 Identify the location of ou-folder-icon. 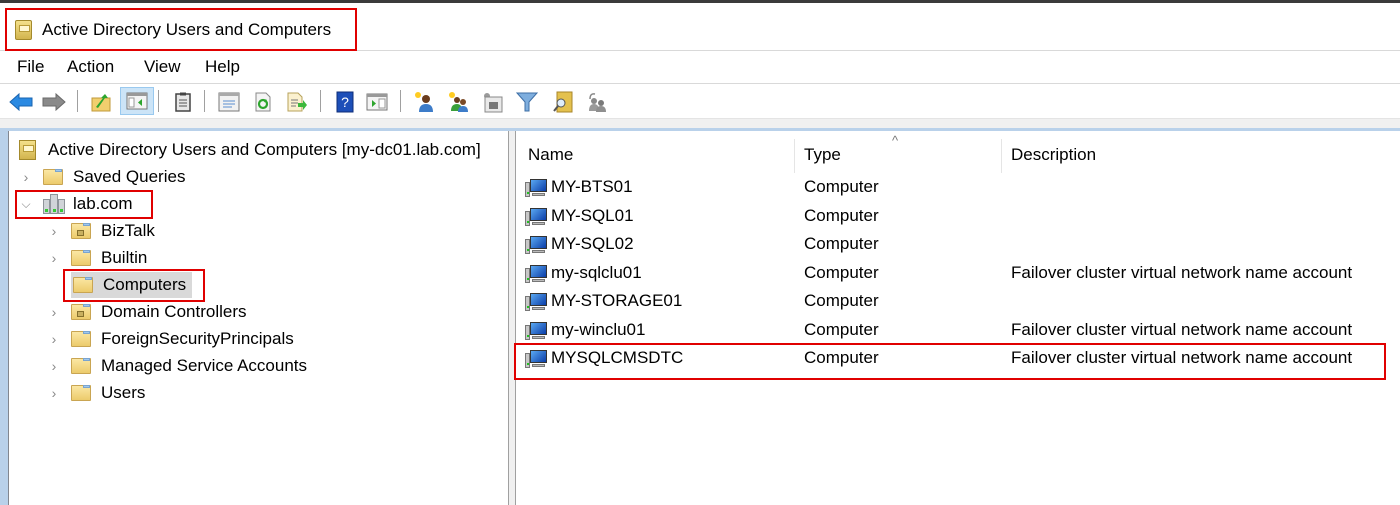
(81, 312).